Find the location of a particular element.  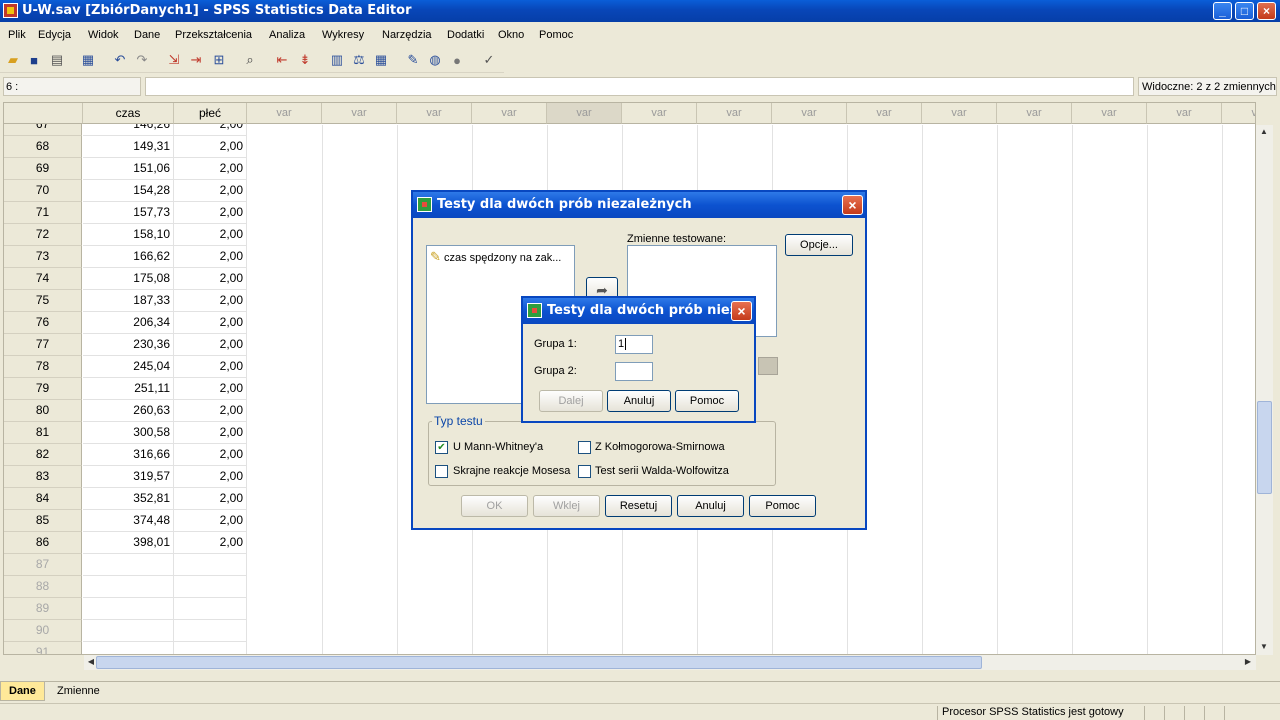

insert-variable-icon: ⇟ is located at coordinates (305, 60).